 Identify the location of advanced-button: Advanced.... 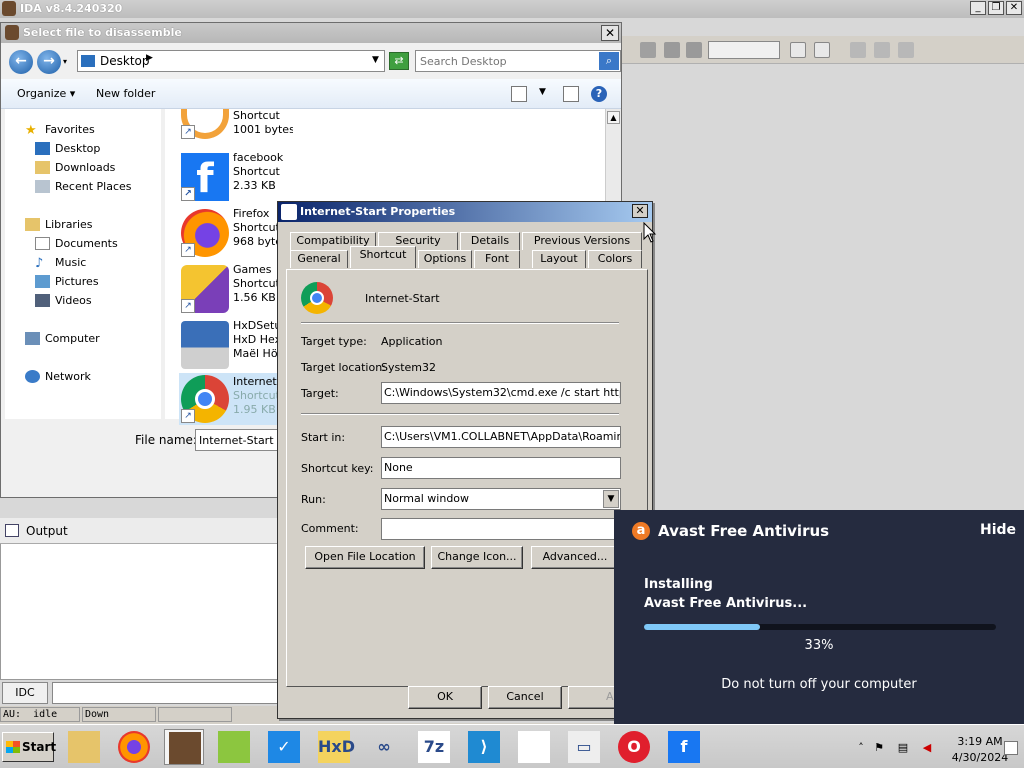
(575, 557).